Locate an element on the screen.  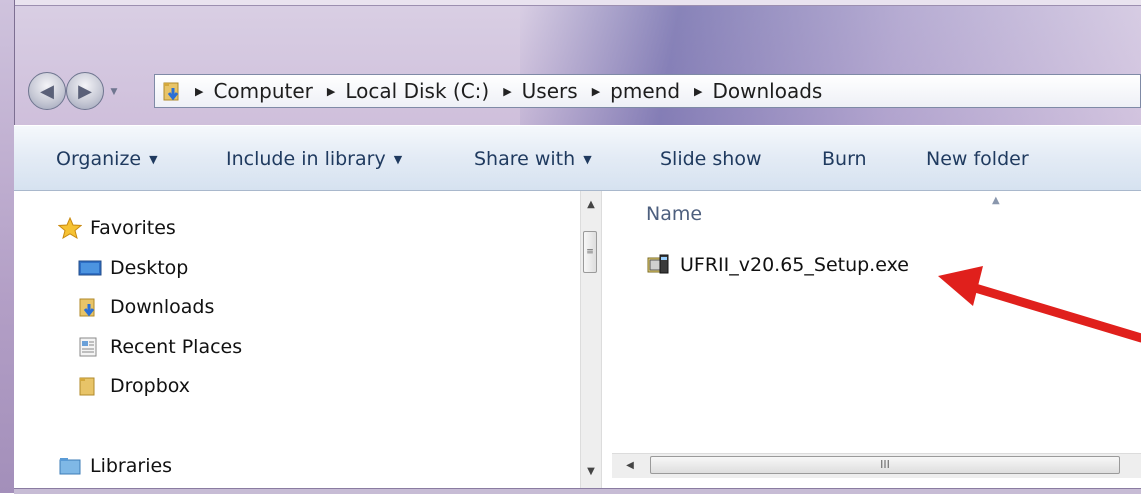
annotation-arrow-shaft is located at coordinates (1049, 311).